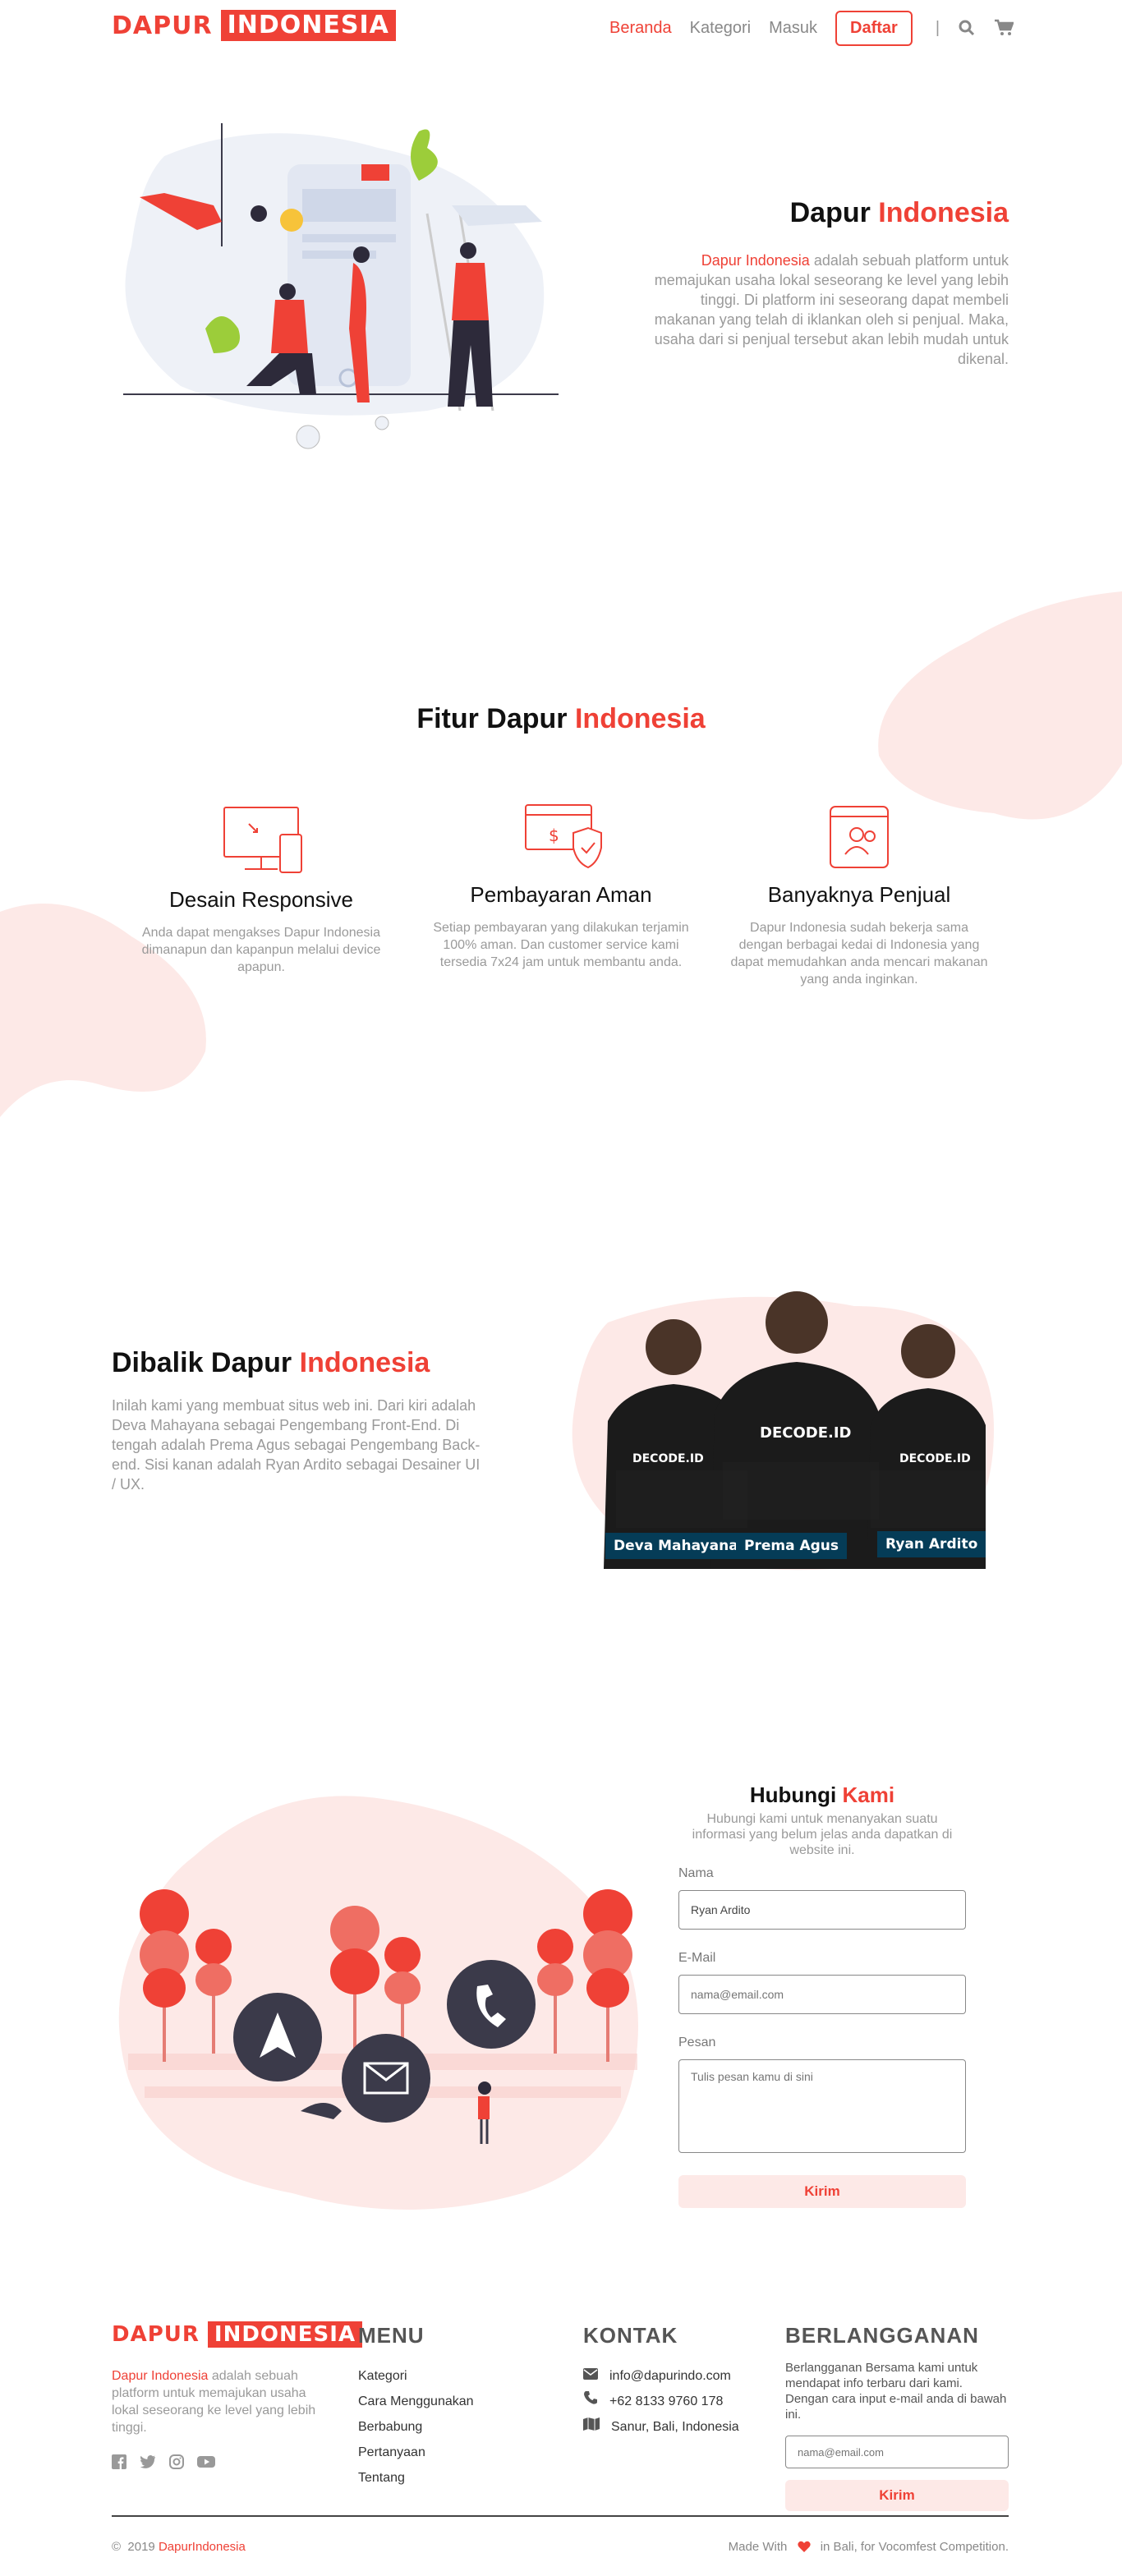  What do you see at coordinates (164, 2464) in the screenshot?
I see `social-links` at bounding box center [164, 2464].